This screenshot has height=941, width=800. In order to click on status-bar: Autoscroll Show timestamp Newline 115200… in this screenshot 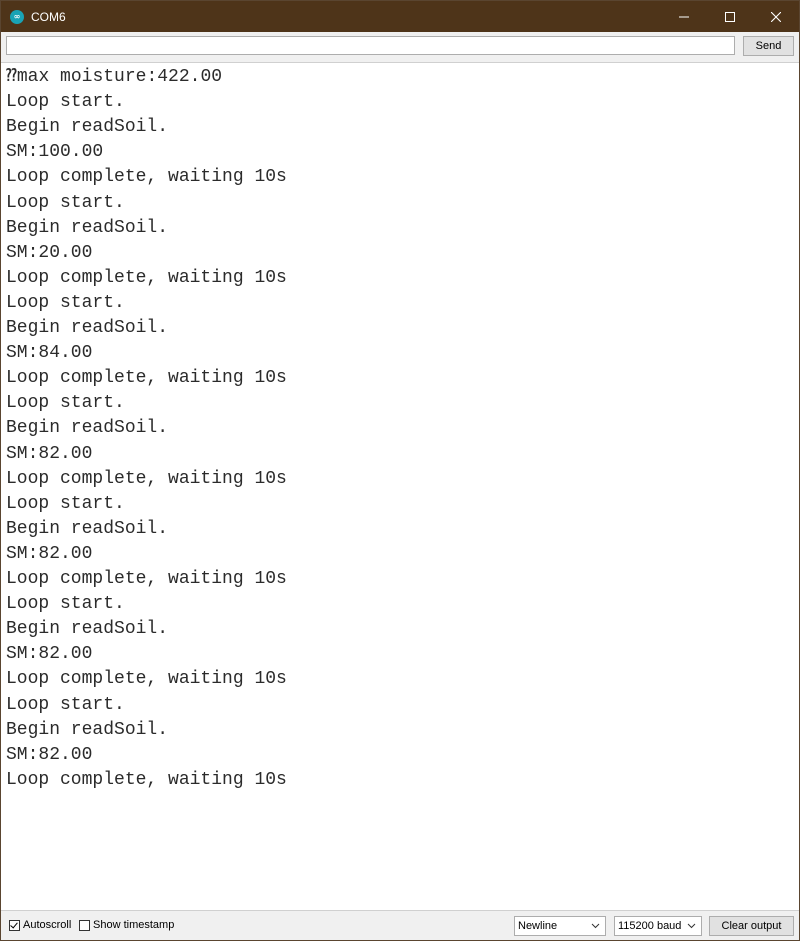, I will do `click(400, 925)`.